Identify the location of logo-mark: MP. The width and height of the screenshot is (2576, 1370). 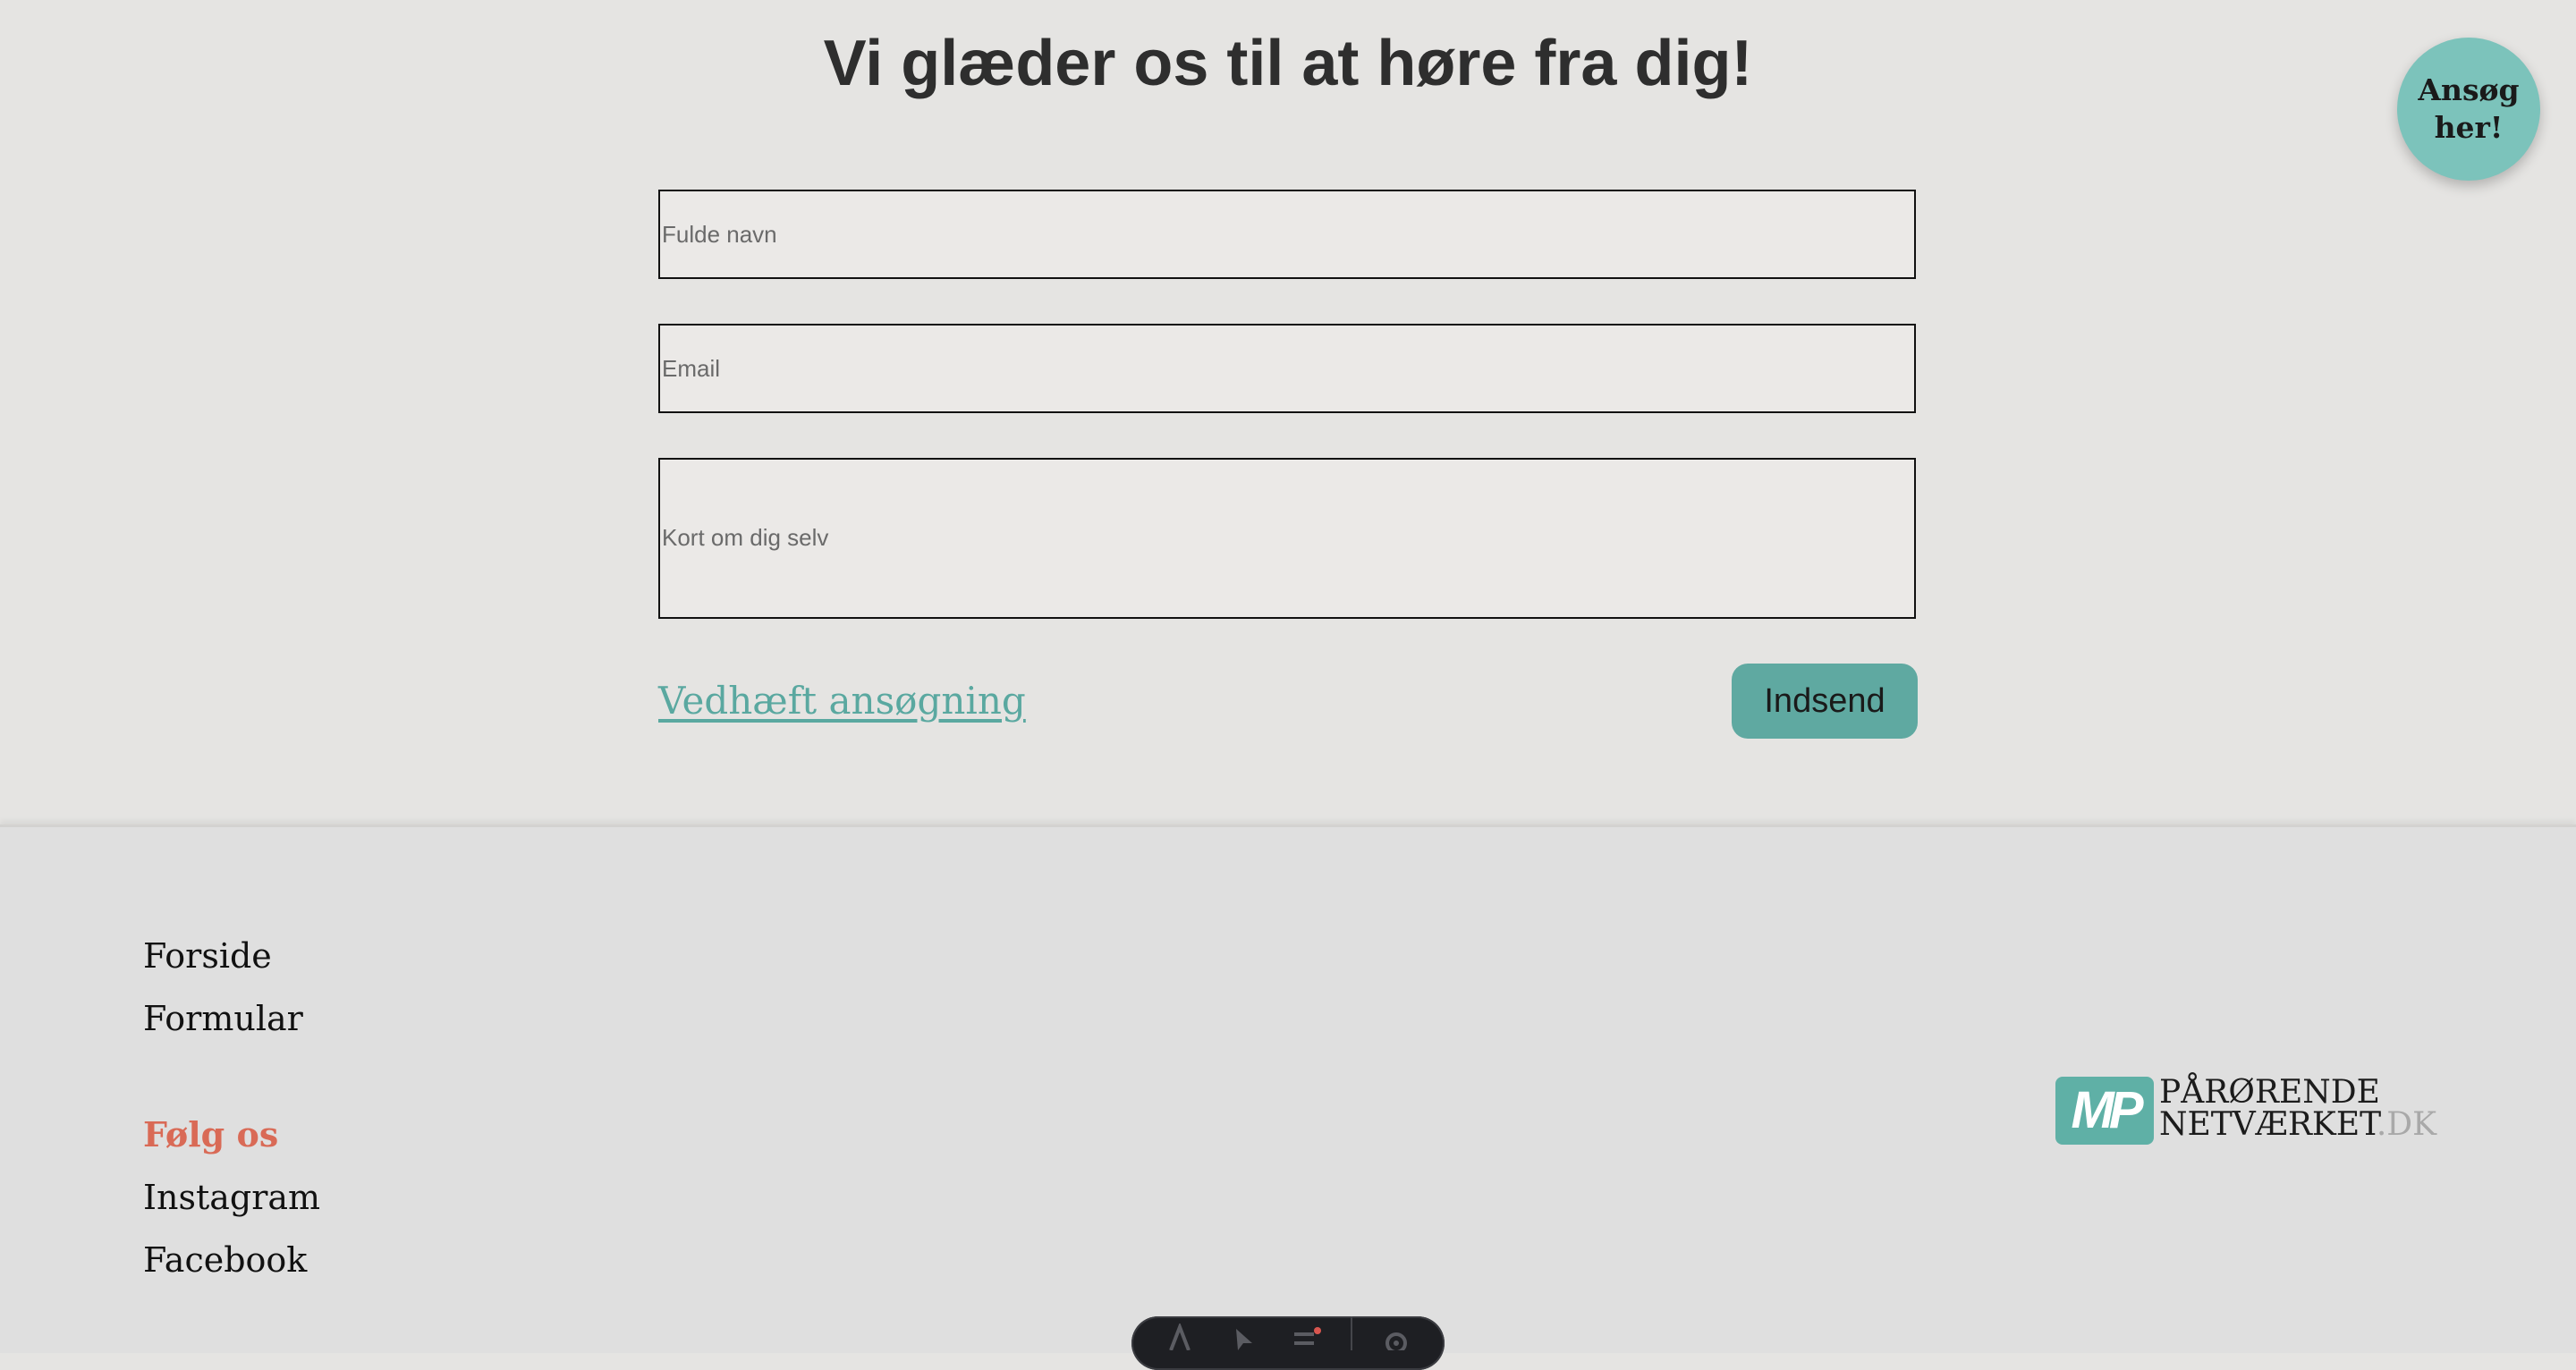
(2104, 1111).